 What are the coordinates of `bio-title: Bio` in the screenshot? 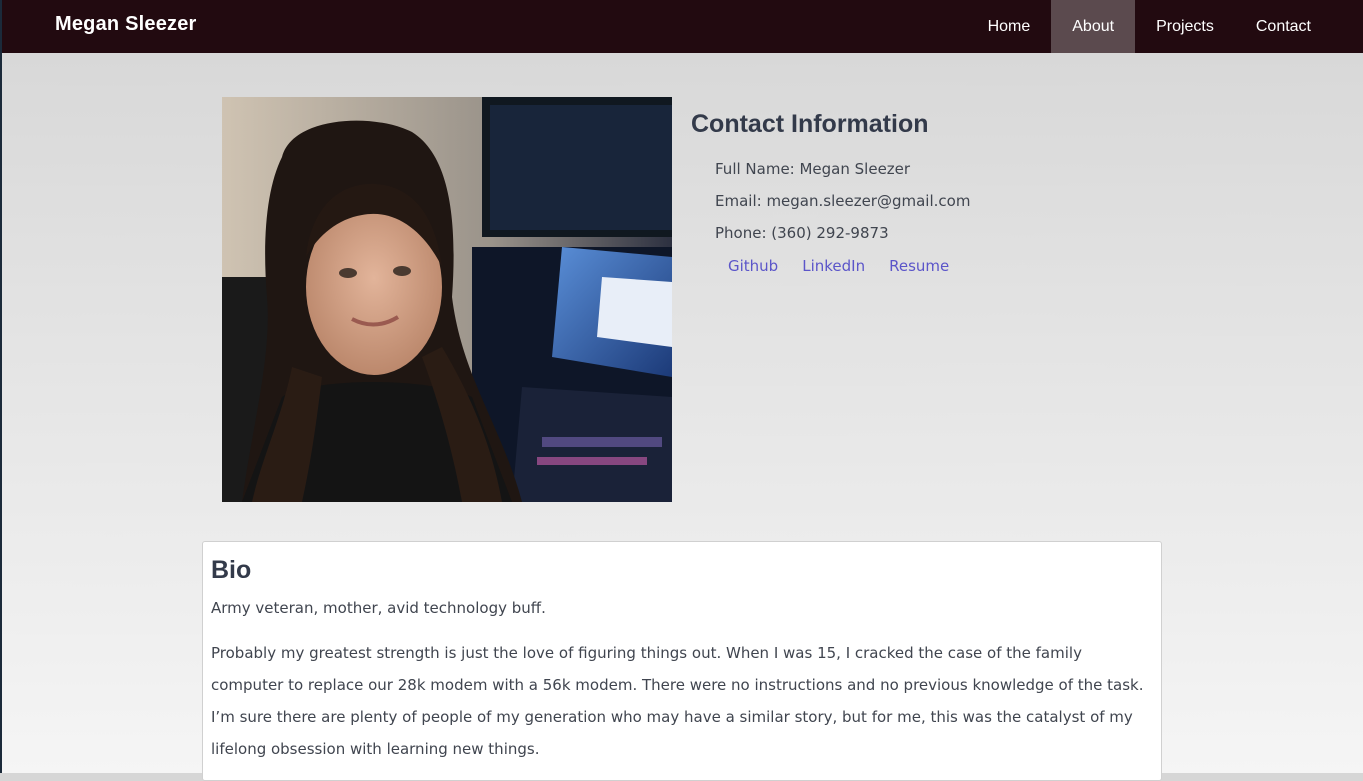 It's located at (231, 570).